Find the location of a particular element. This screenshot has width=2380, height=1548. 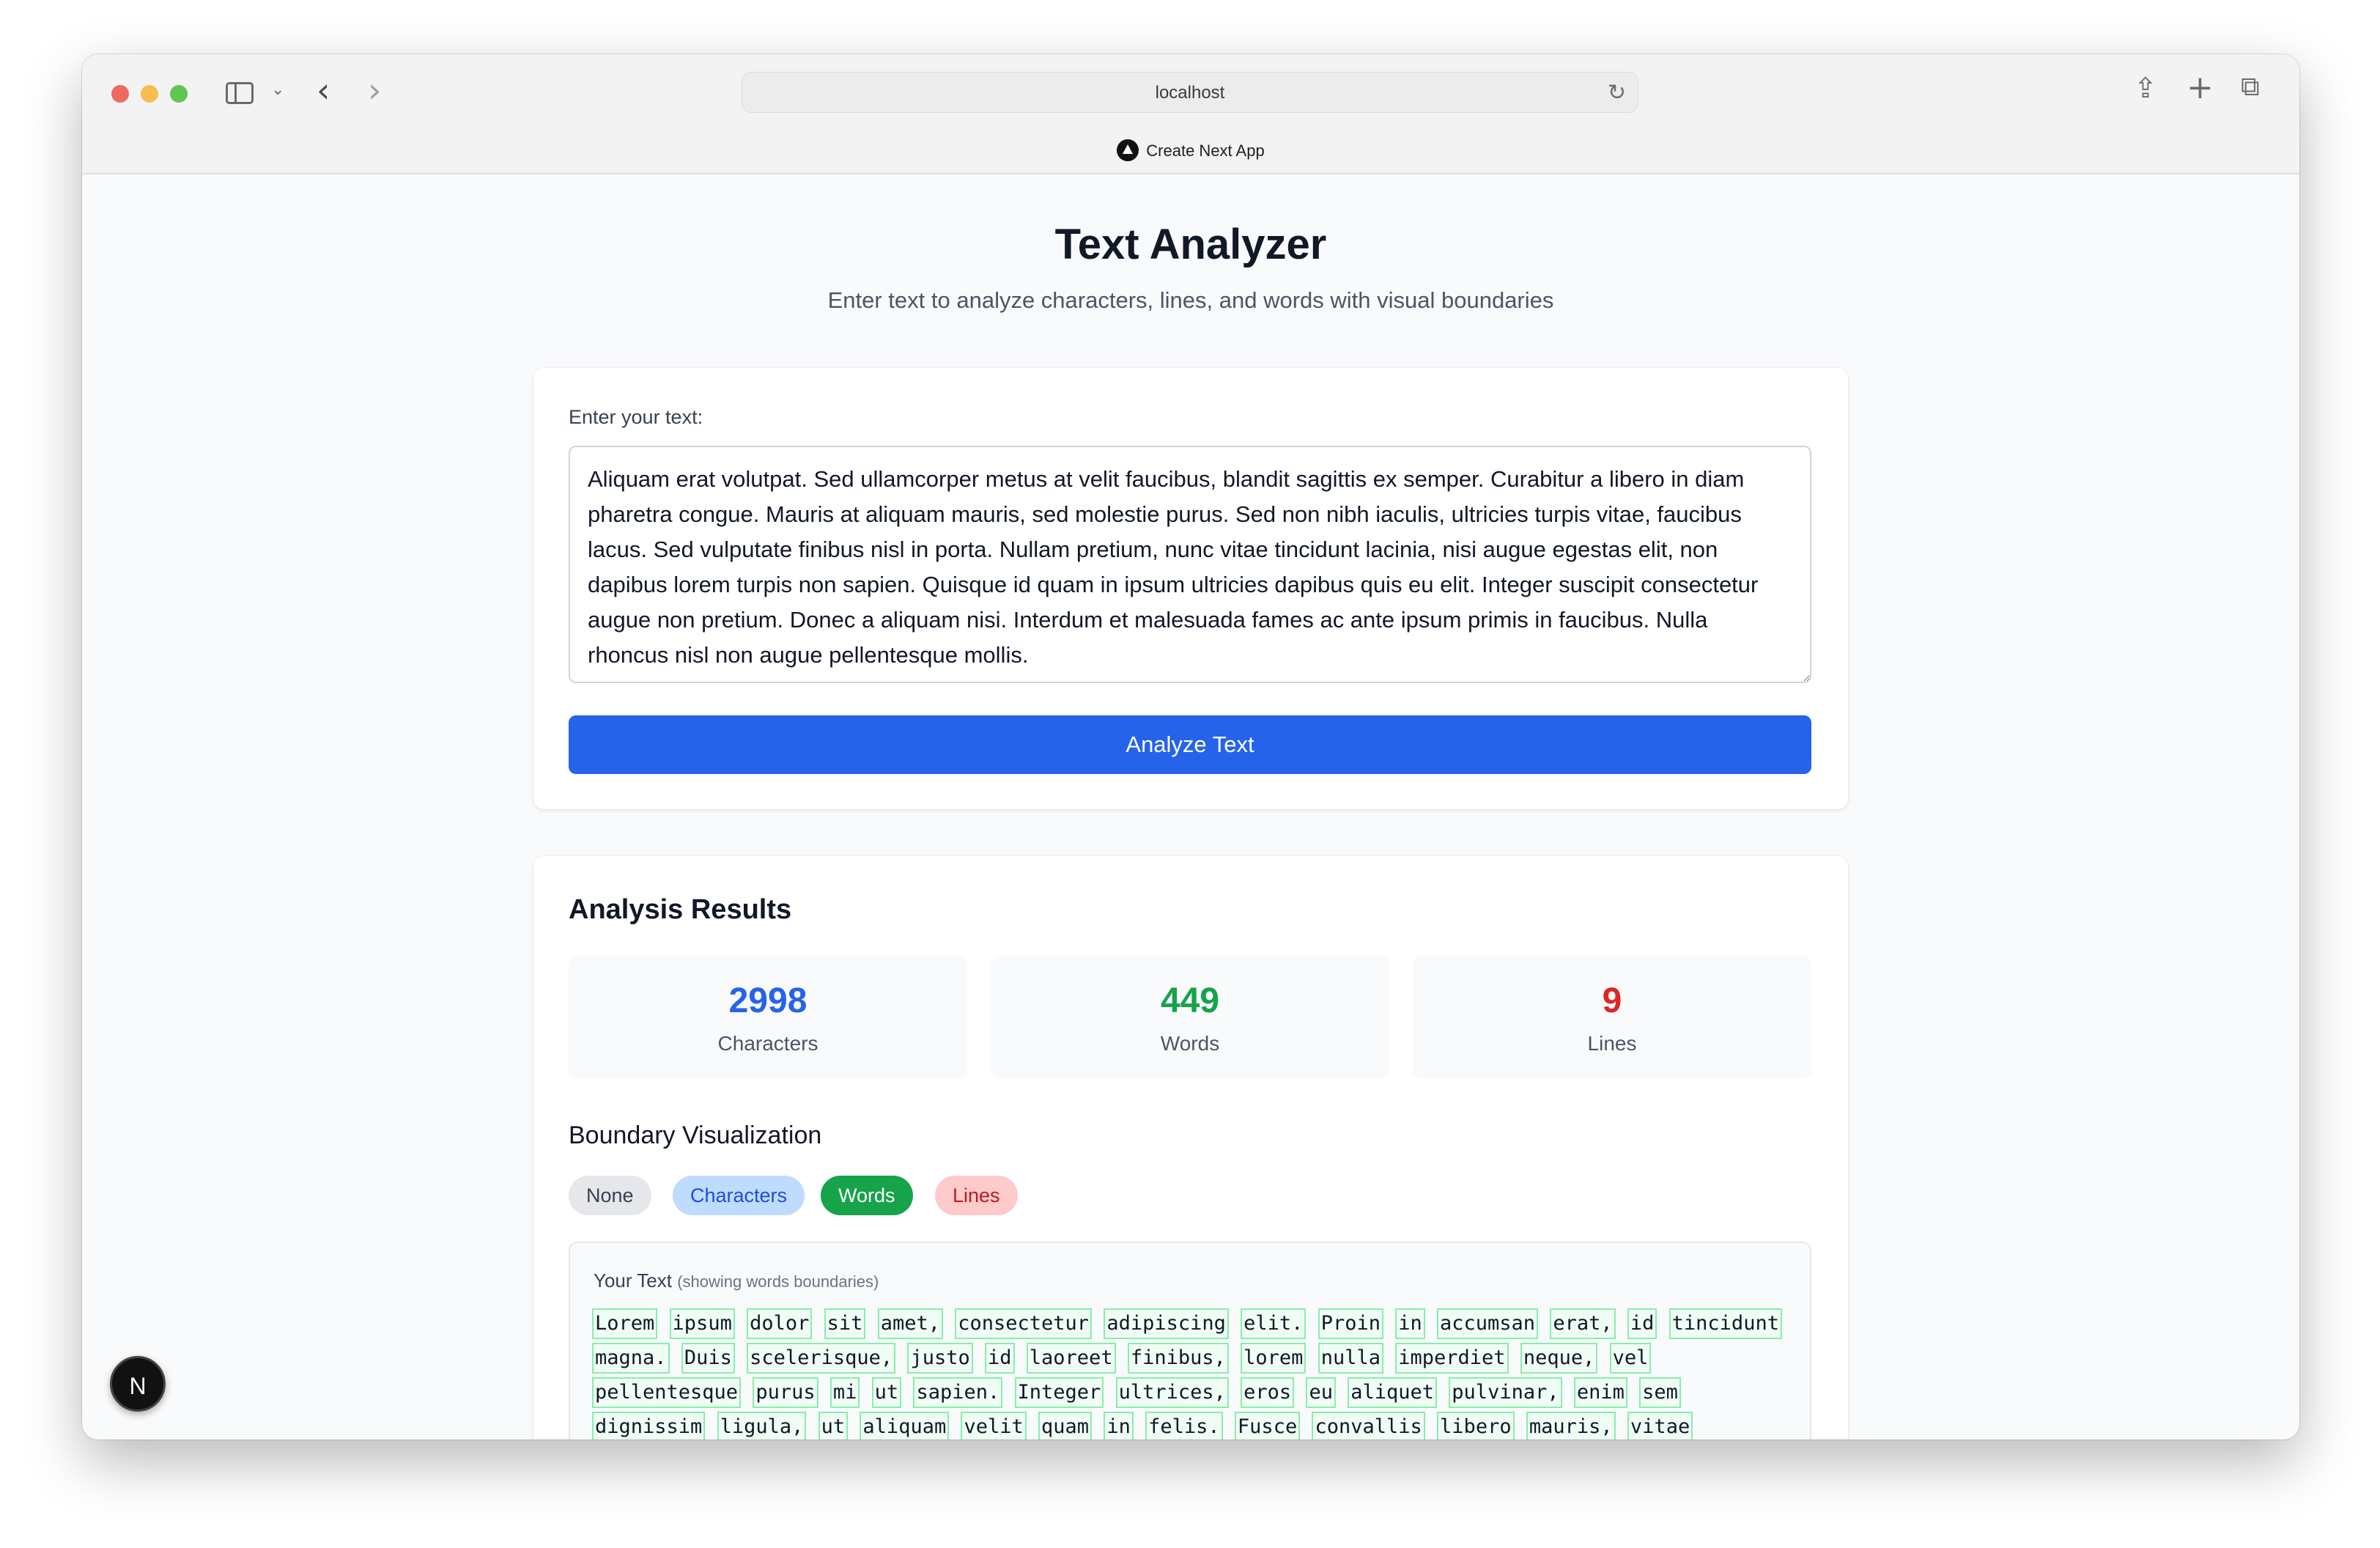

word-boundary: pulvinar, is located at coordinates (1505, 1392).